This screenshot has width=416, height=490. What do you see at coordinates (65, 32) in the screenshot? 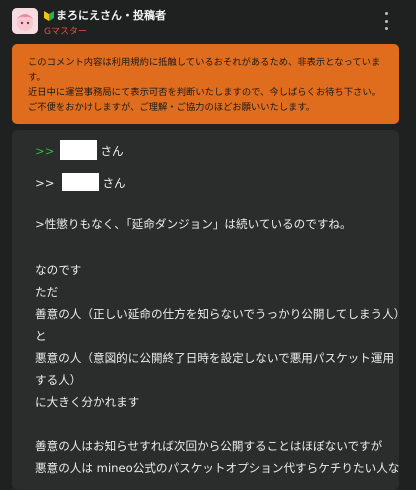
I see `author-rank: Gマスター` at bounding box center [65, 32].